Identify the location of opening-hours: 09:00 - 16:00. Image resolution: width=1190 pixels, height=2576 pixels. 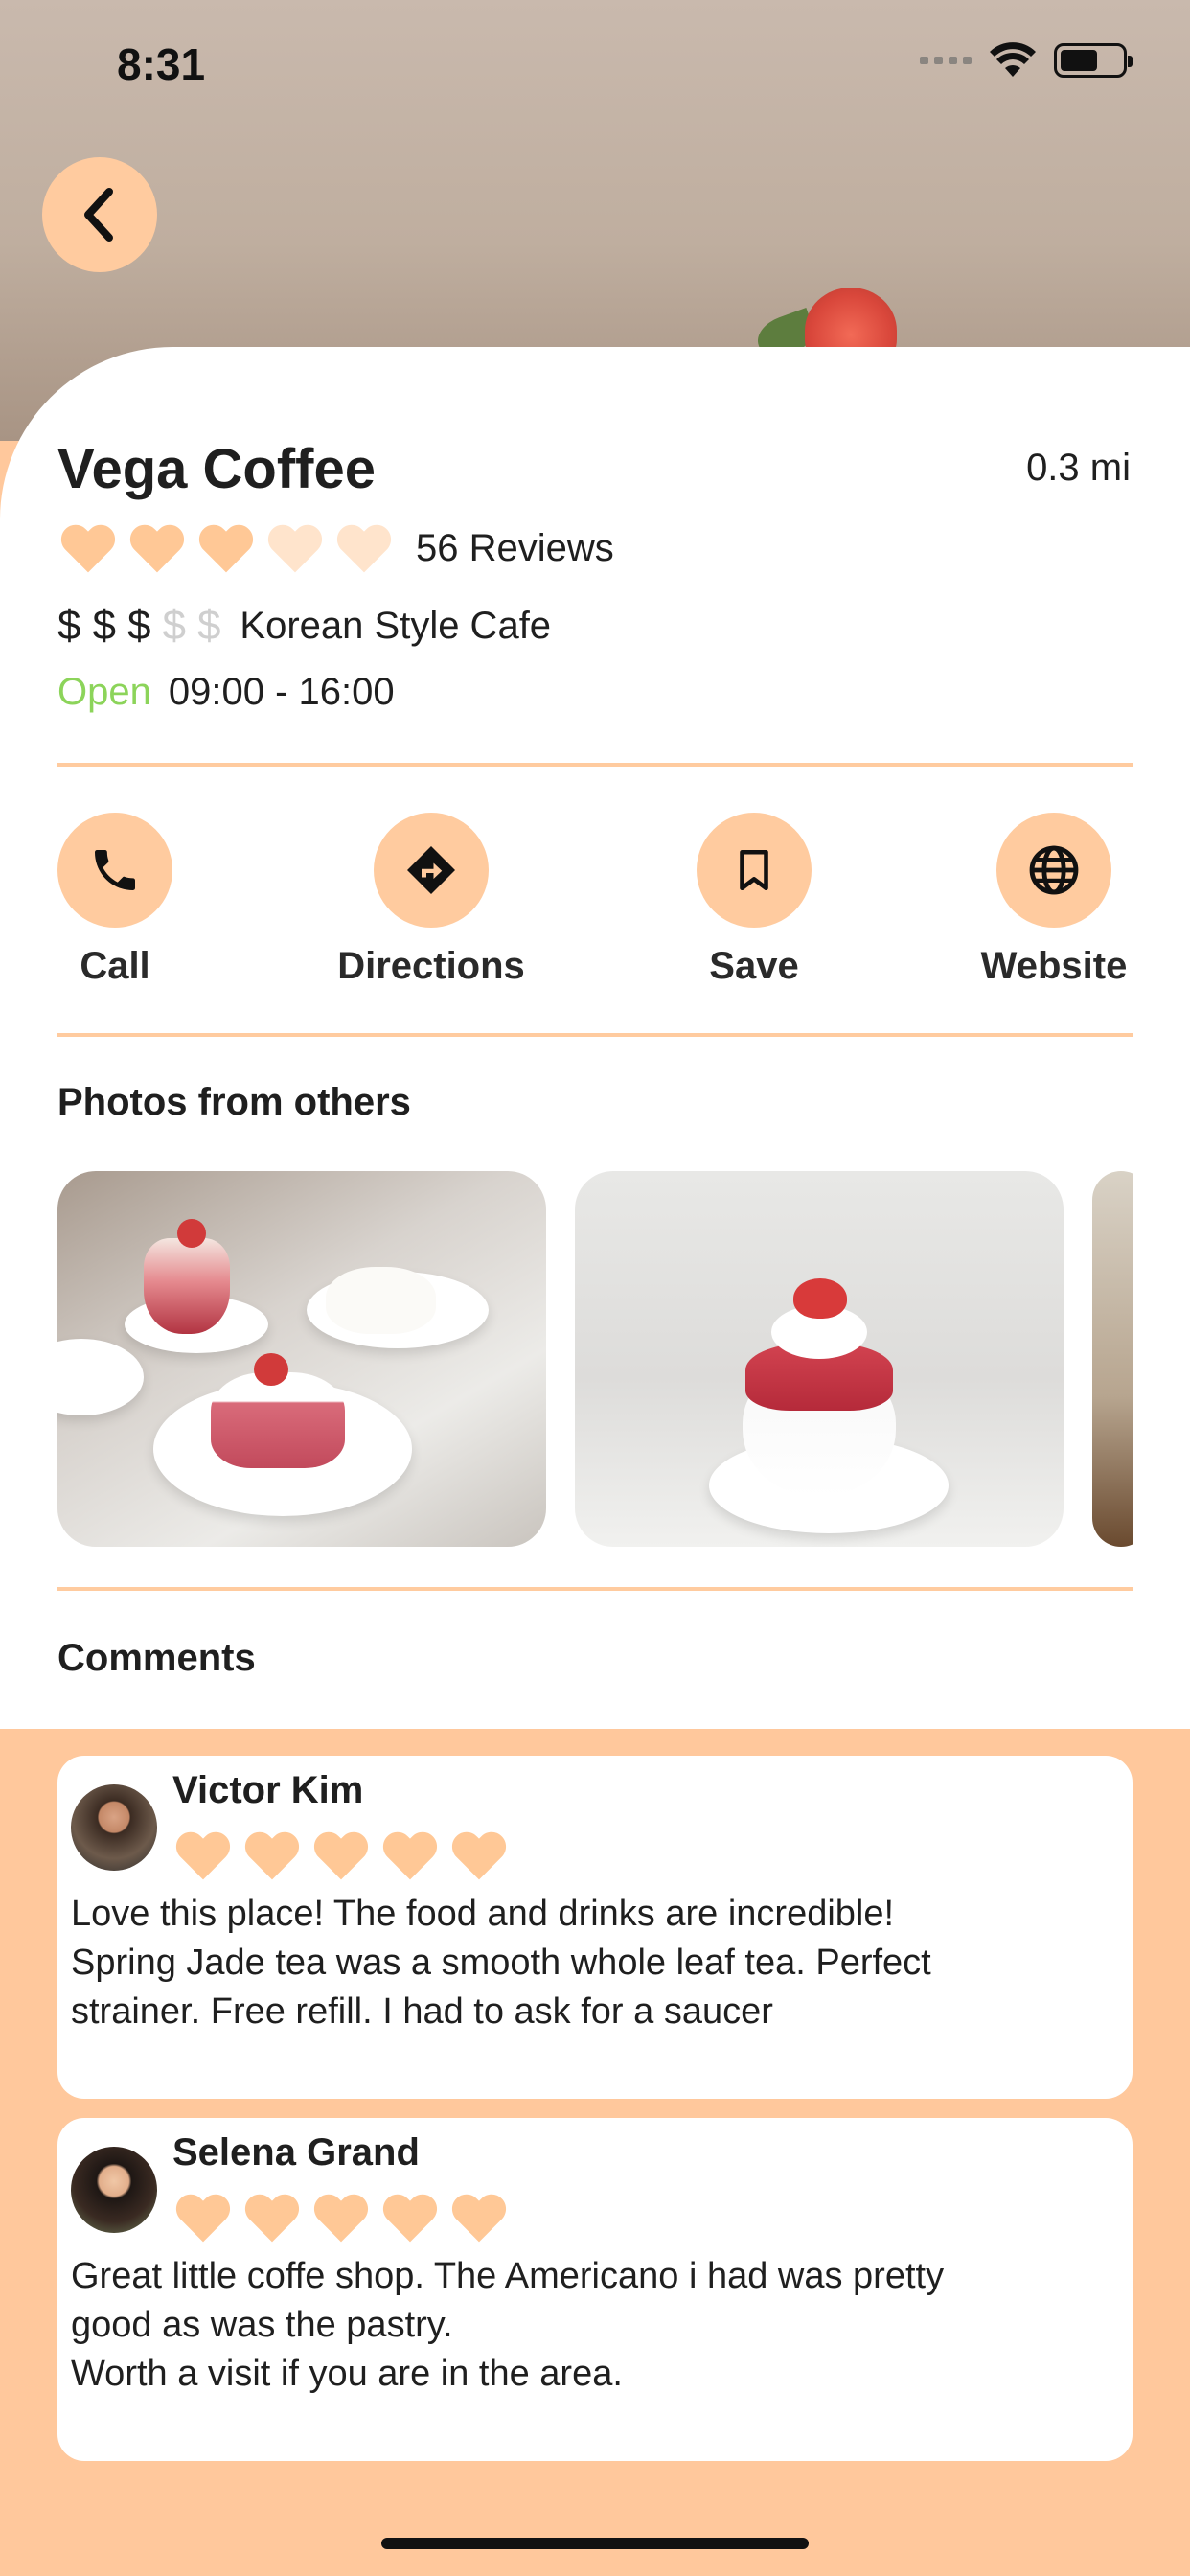
(281, 692).